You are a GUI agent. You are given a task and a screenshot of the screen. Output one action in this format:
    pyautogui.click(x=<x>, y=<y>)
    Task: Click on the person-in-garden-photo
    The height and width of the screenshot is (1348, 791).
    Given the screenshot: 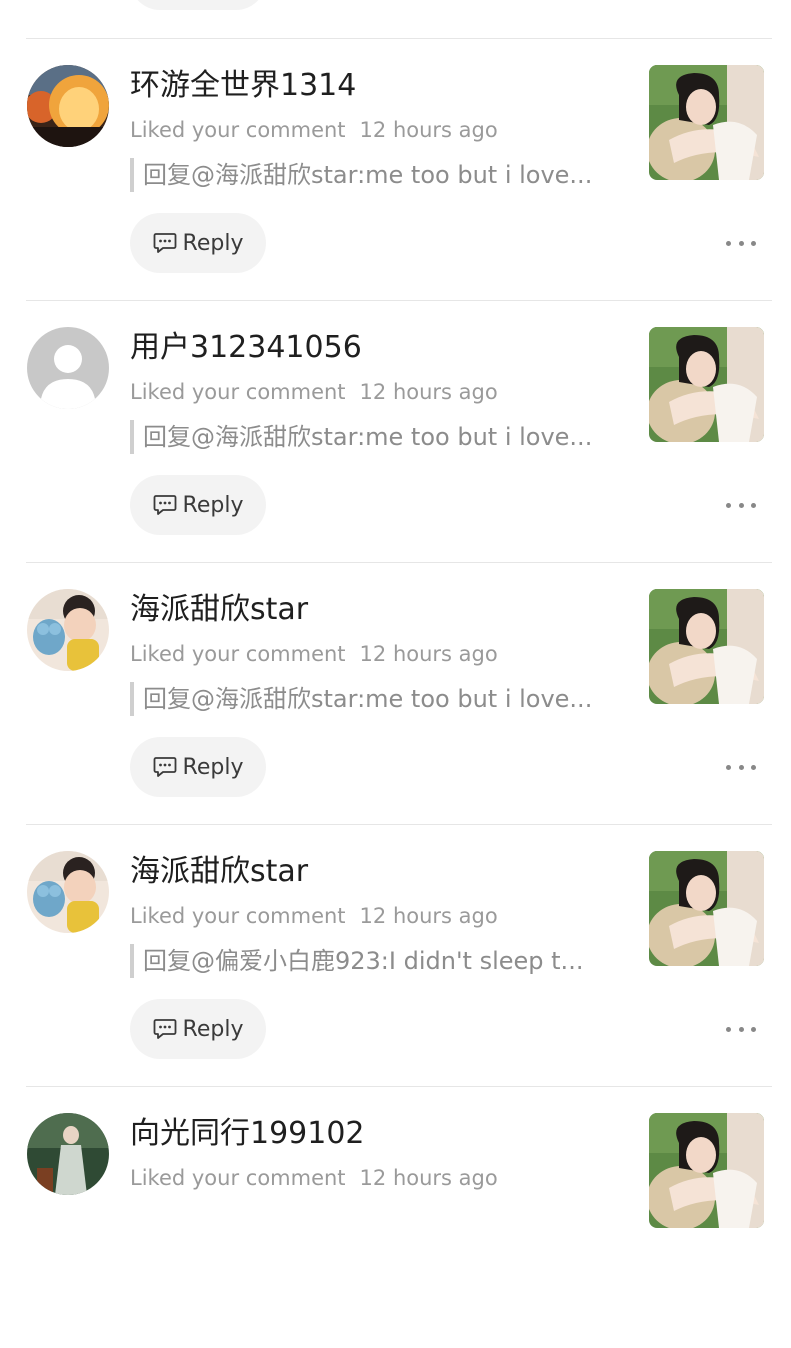 What is the action you would take?
    pyautogui.click(x=68, y=1154)
    